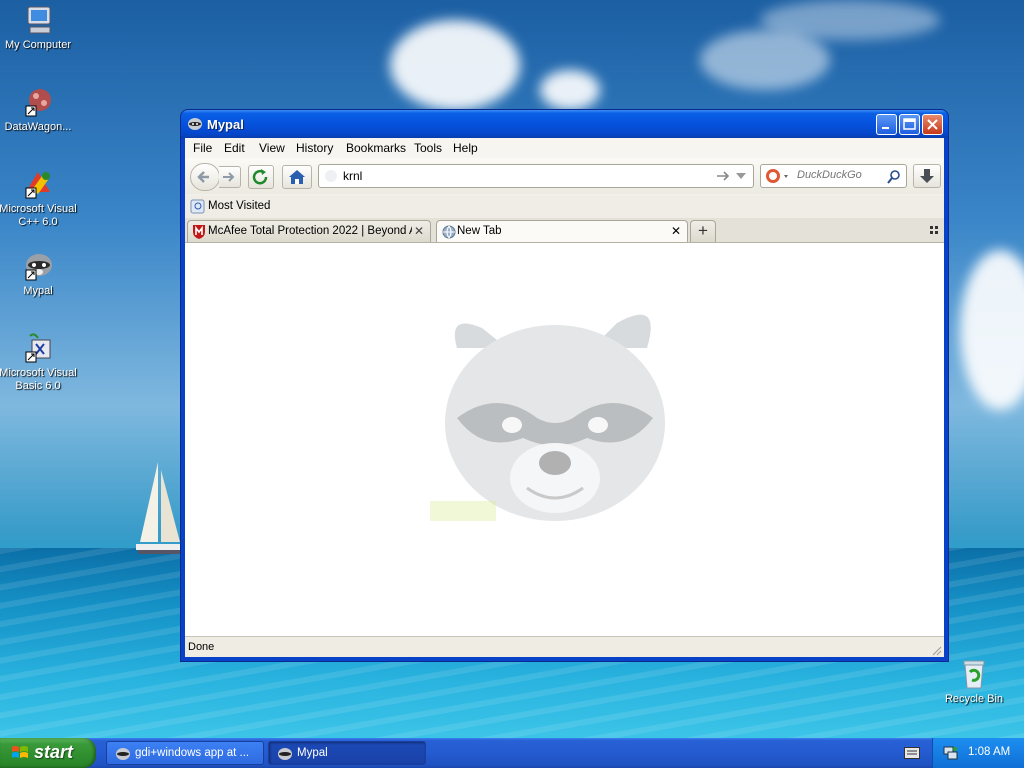  I want to click on search-input, so click(841, 175).